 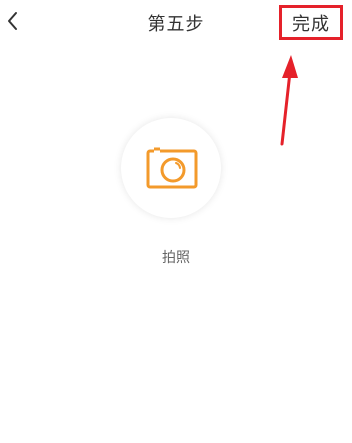 I want to click on take-photo-button, so click(x=171, y=168).